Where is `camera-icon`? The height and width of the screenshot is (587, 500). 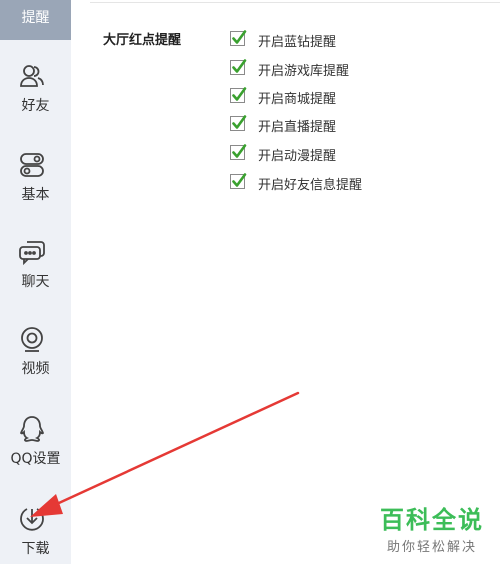 camera-icon is located at coordinates (32, 339).